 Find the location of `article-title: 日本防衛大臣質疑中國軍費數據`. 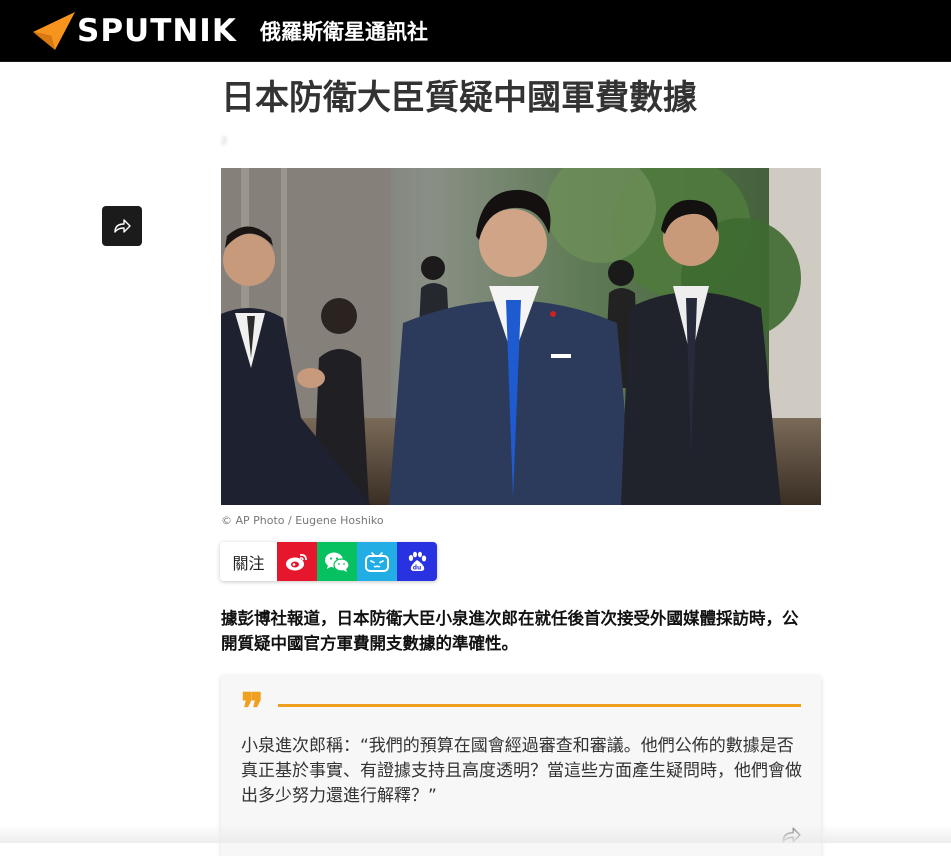

article-title: 日本防衛大臣質疑中國軍費數據 is located at coordinates (459, 98).